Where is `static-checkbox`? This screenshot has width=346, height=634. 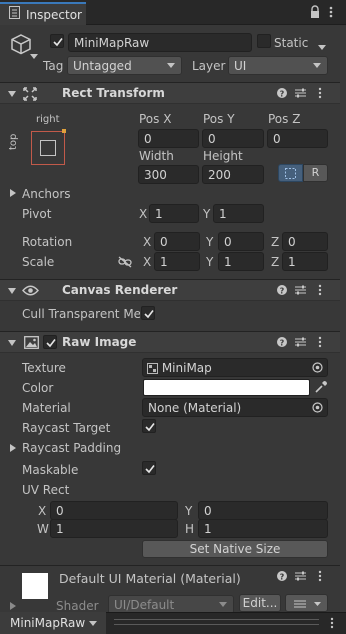 static-checkbox is located at coordinates (264, 41).